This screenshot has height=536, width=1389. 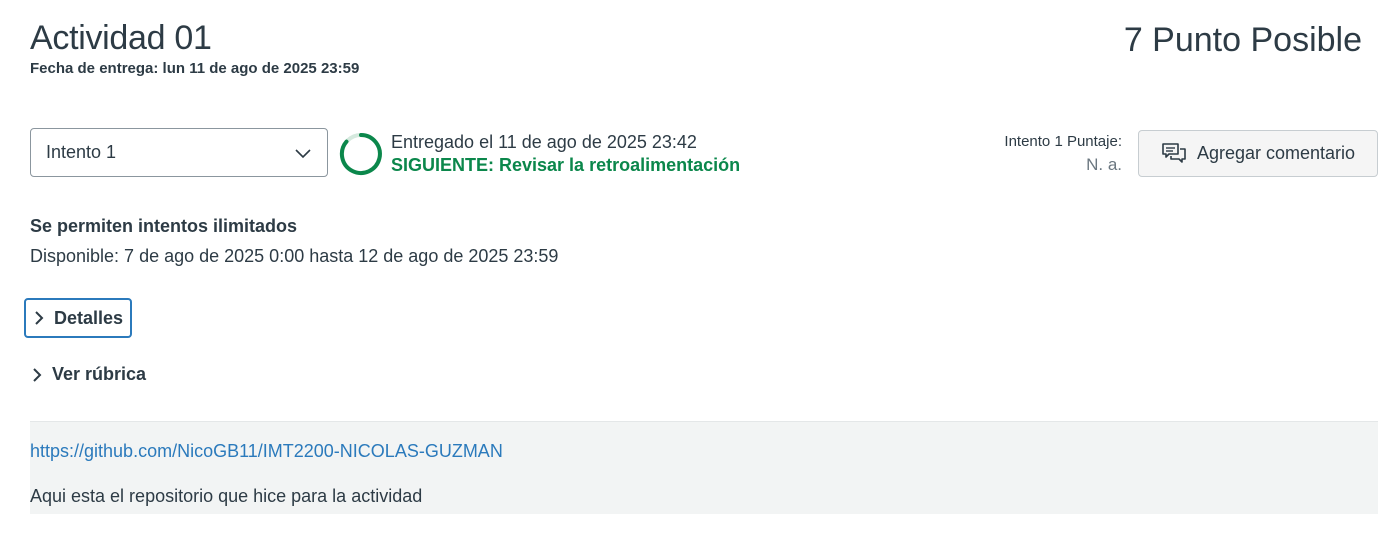 What do you see at coordinates (89, 317) in the screenshot?
I see `details-label: Detalles` at bounding box center [89, 317].